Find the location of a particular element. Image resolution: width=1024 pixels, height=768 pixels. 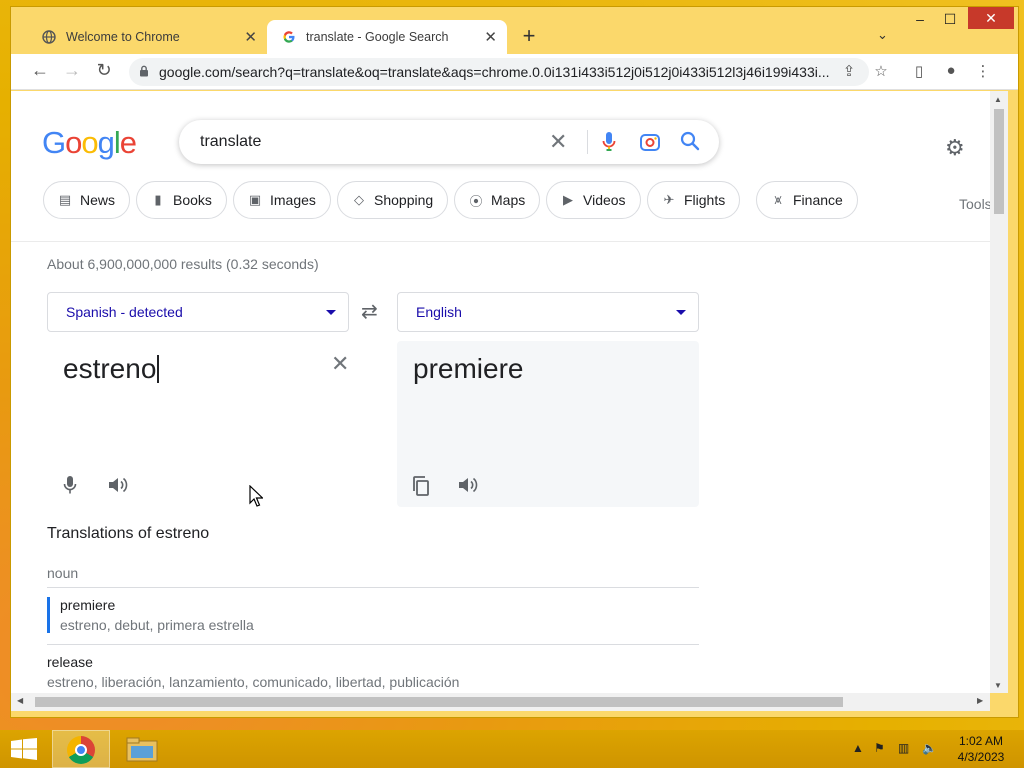

chart-icon: ⩙ is located at coordinates (778, 199).